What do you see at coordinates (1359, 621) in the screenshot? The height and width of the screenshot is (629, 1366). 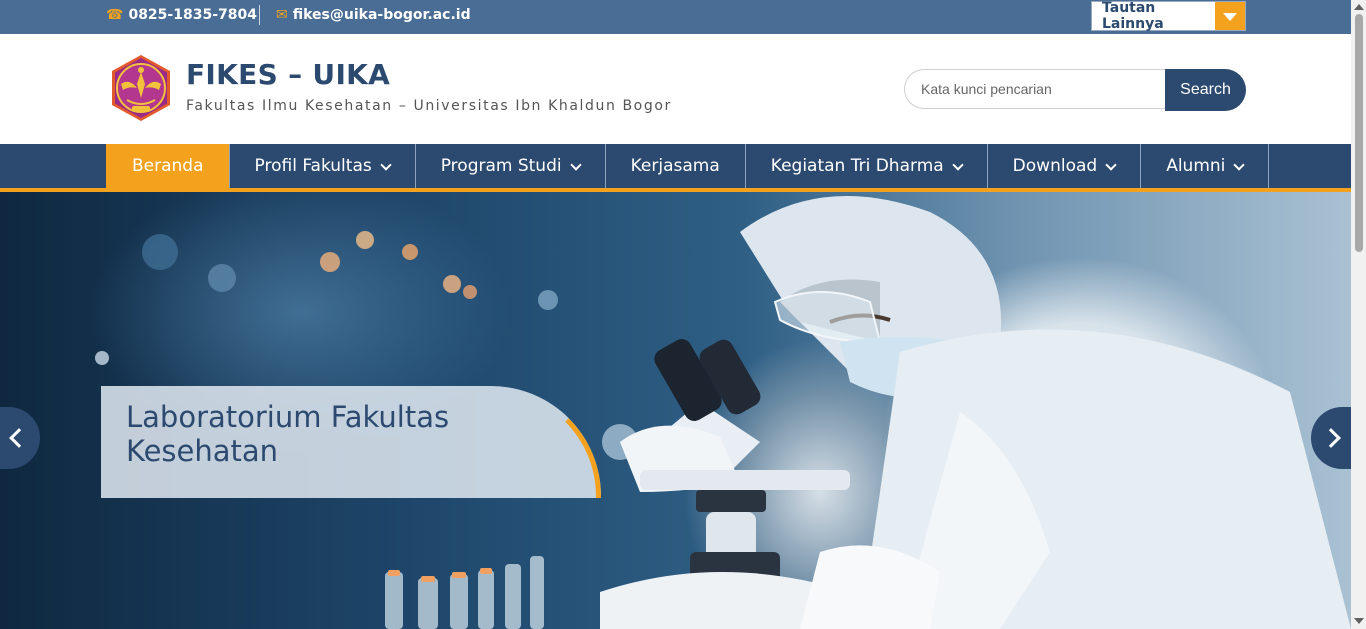 I see `scroll-down-arrow-icon` at bounding box center [1359, 621].